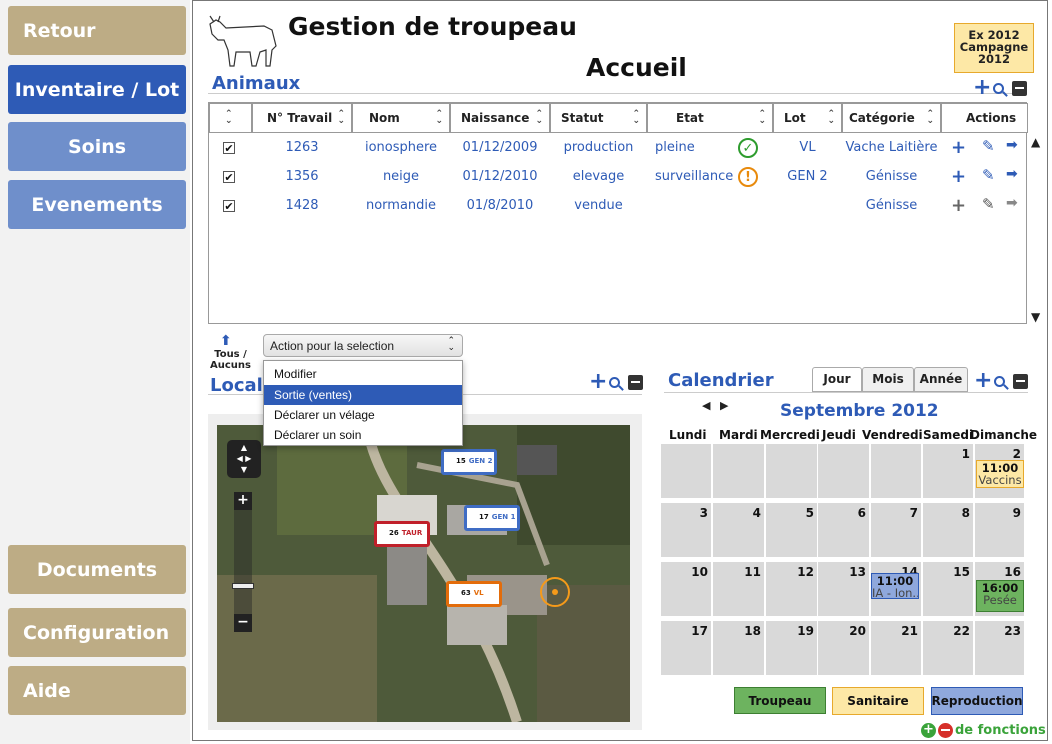  What do you see at coordinates (843, 648) in the screenshot?
I see `calendar-day: 20` at bounding box center [843, 648].